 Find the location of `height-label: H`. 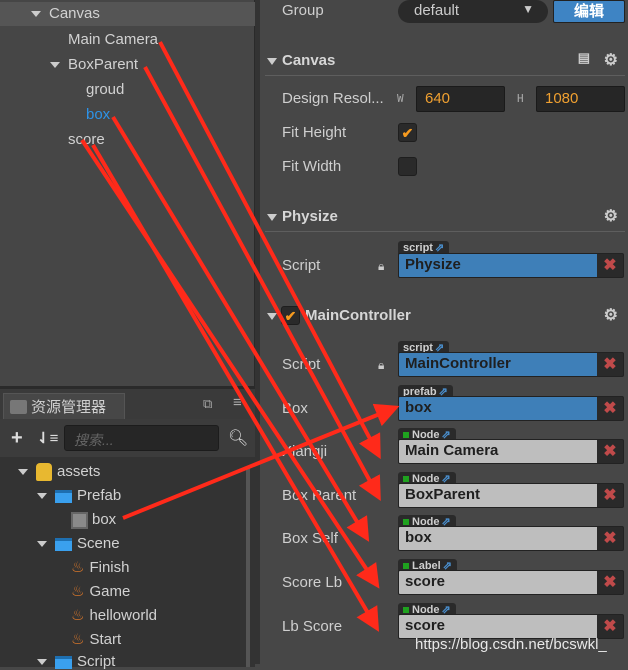

height-label: H is located at coordinates (520, 98).